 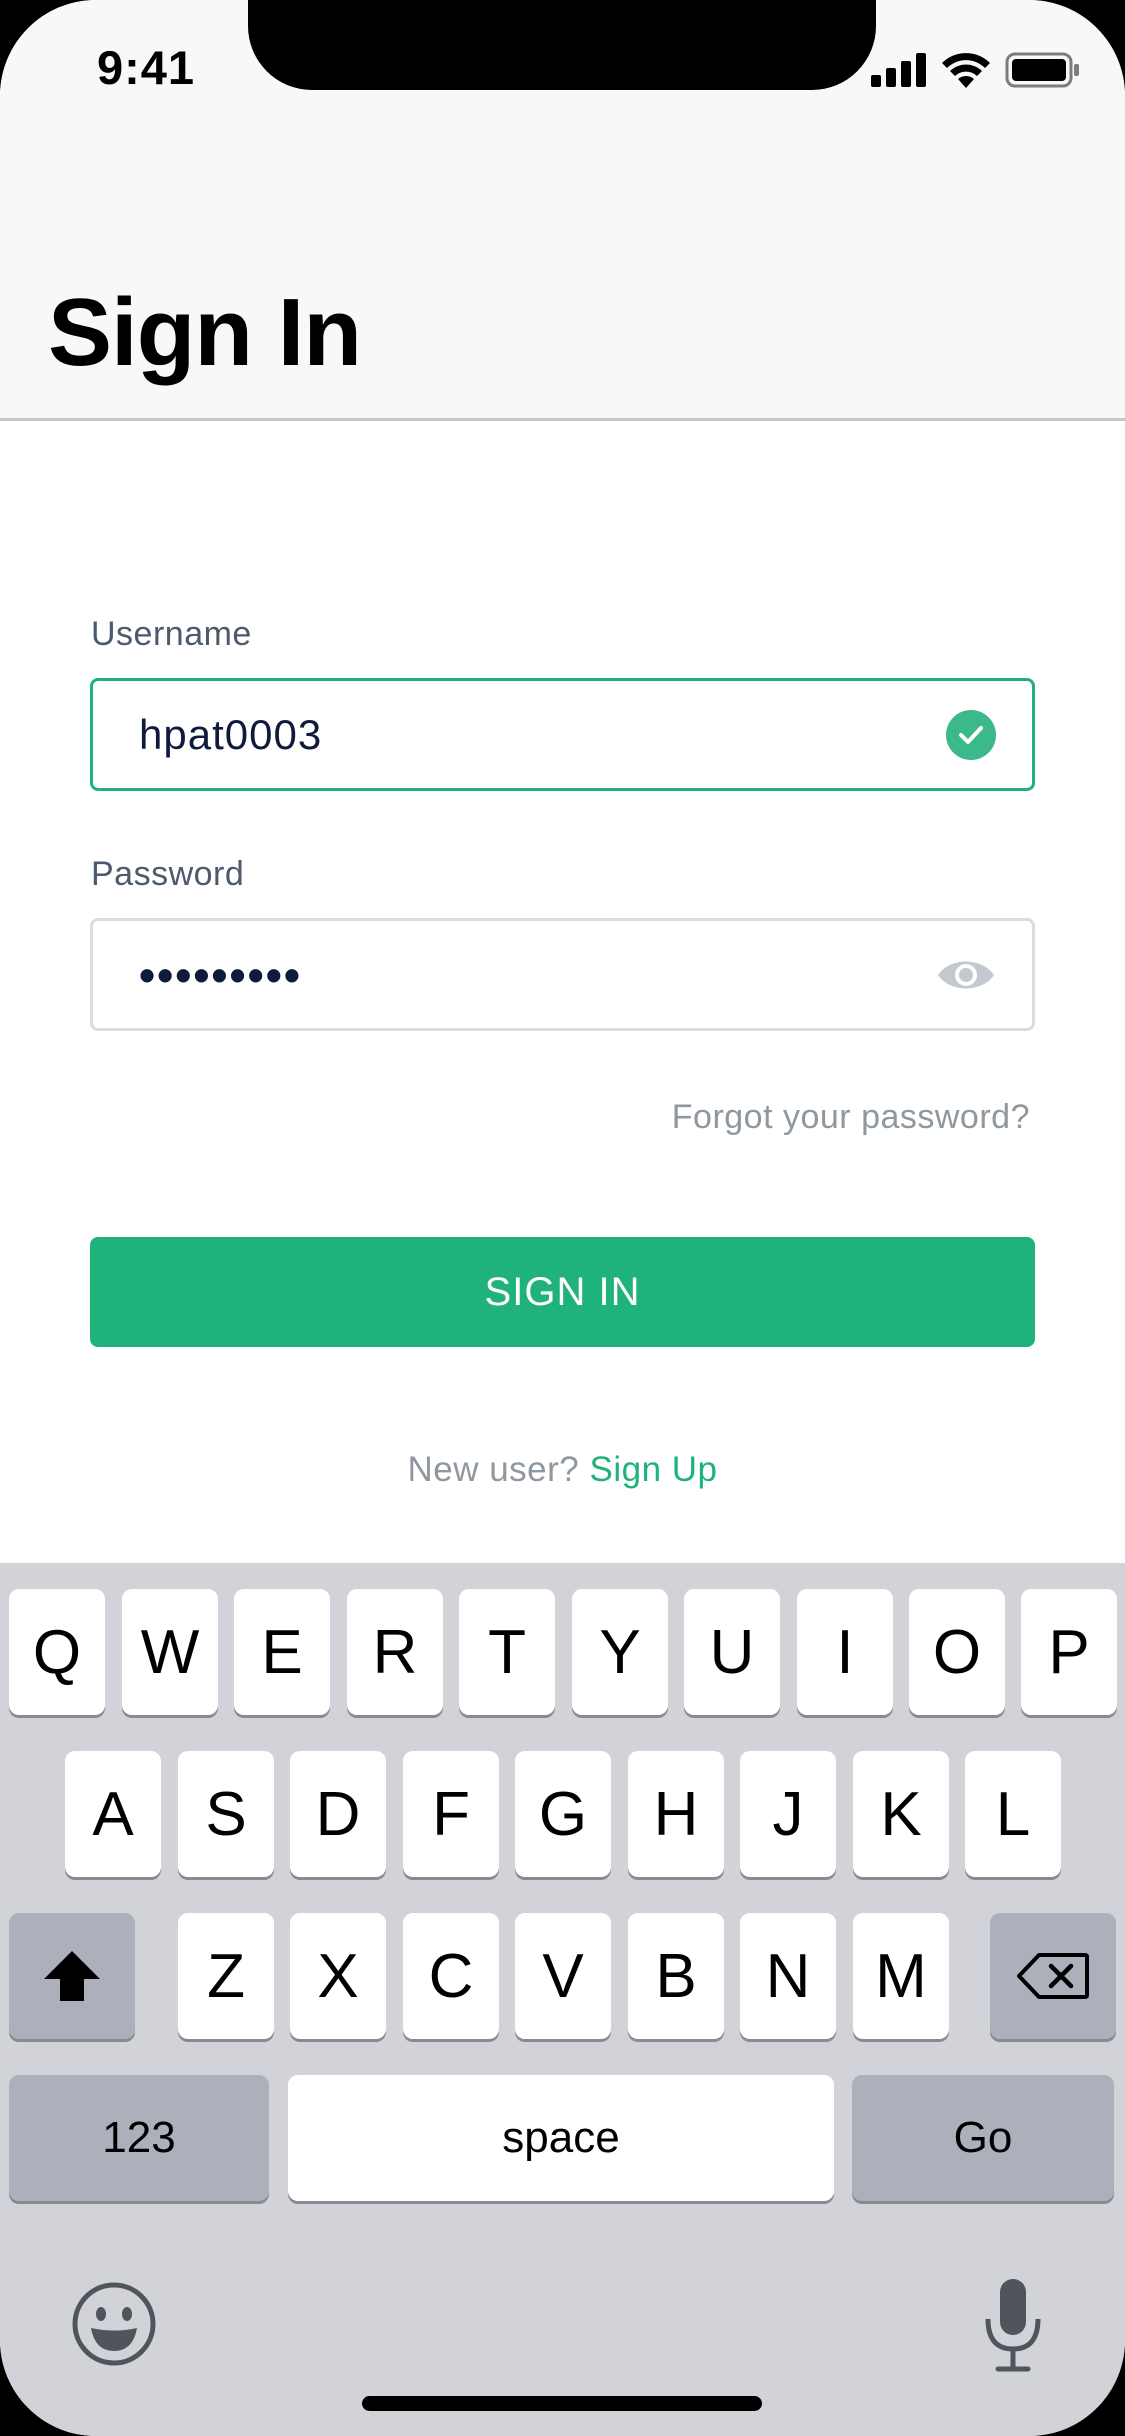 What do you see at coordinates (57, 1652) in the screenshot?
I see `key-q: Q` at bounding box center [57, 1652].